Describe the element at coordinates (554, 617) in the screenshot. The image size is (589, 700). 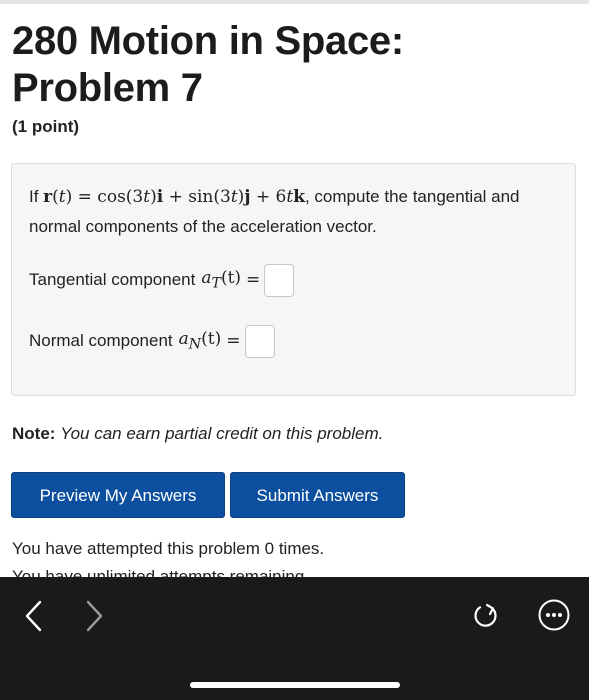
I see `more-icon` at that location.